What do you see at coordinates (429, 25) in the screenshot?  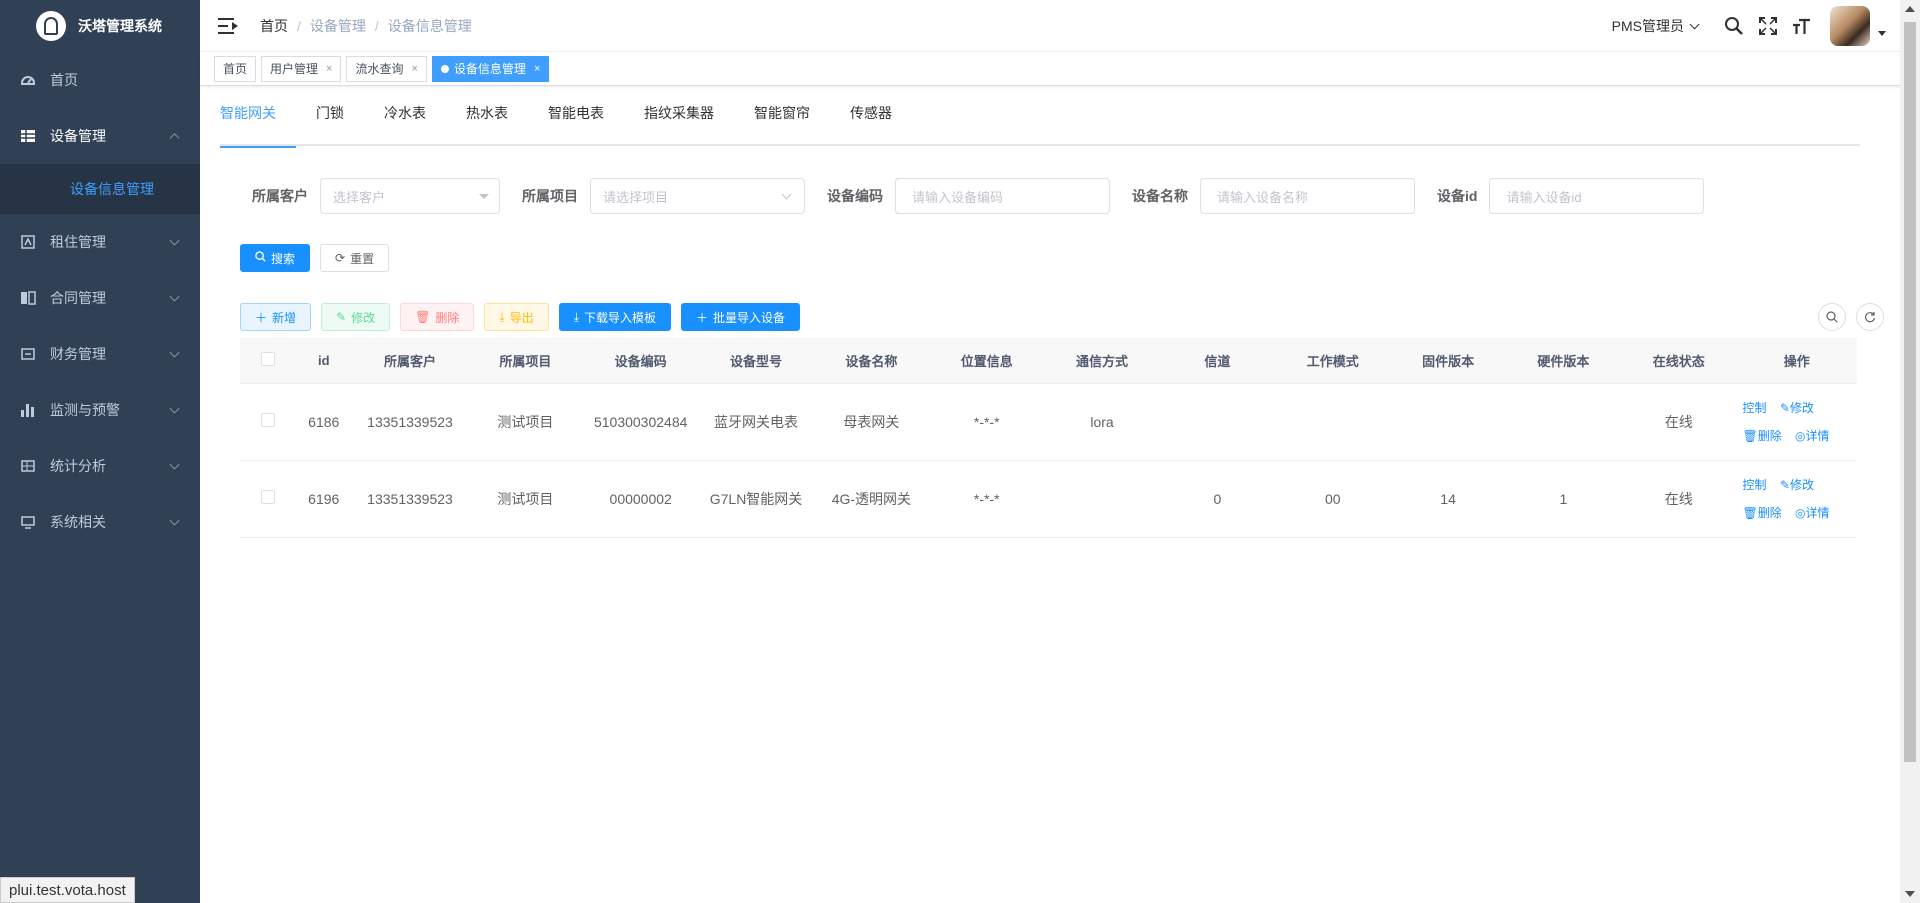 I see `breadcrumb-item: 设备信息管理` at bounding box center [429, 25].